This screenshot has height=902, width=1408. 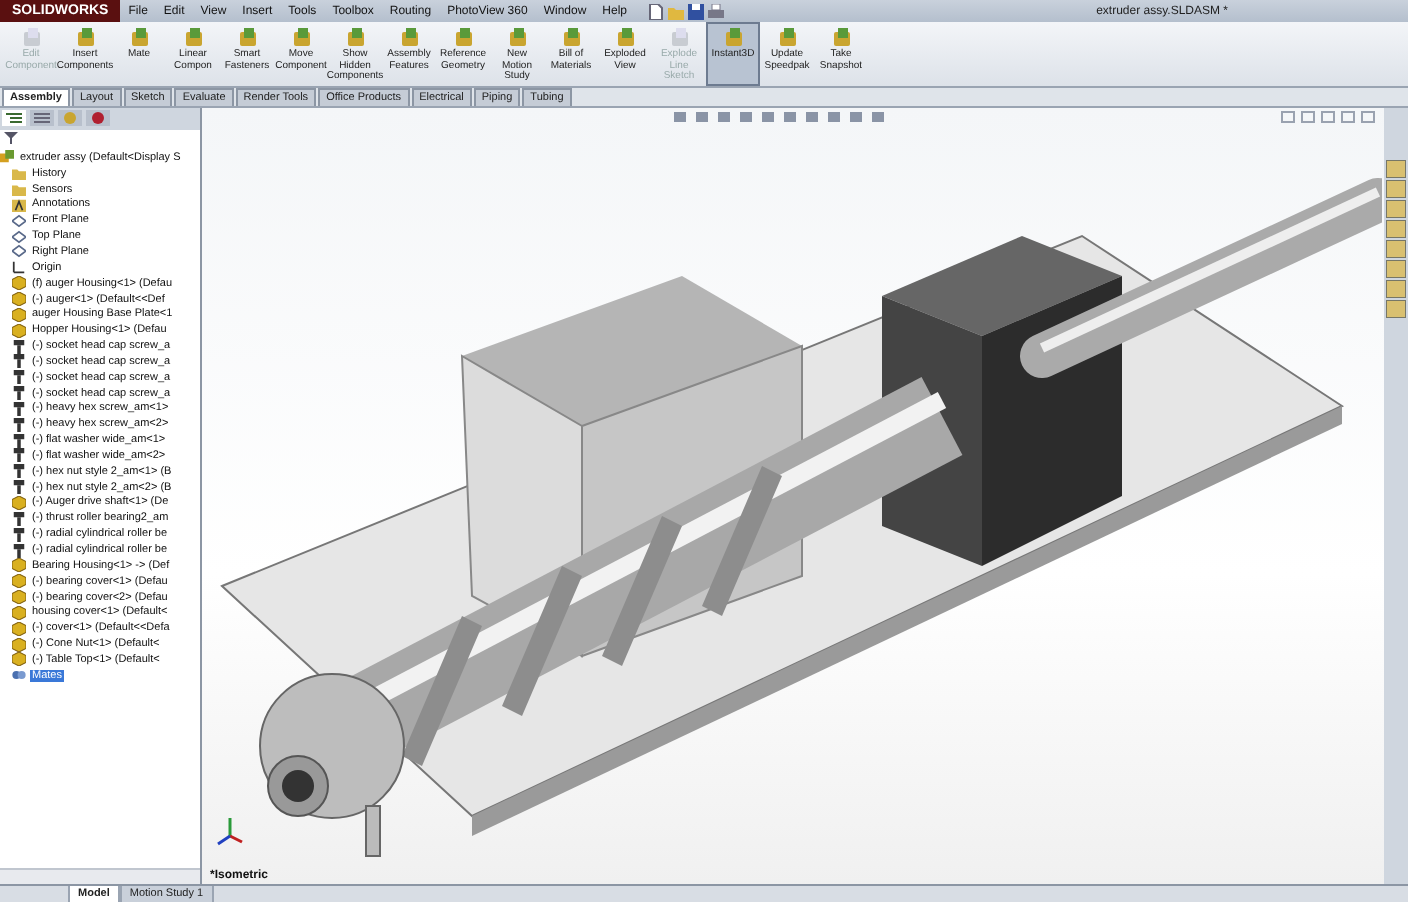 What do you see at coordinates (19, 502) in the screenshot?
I see `part-icon` at bounding box center [19, 502].